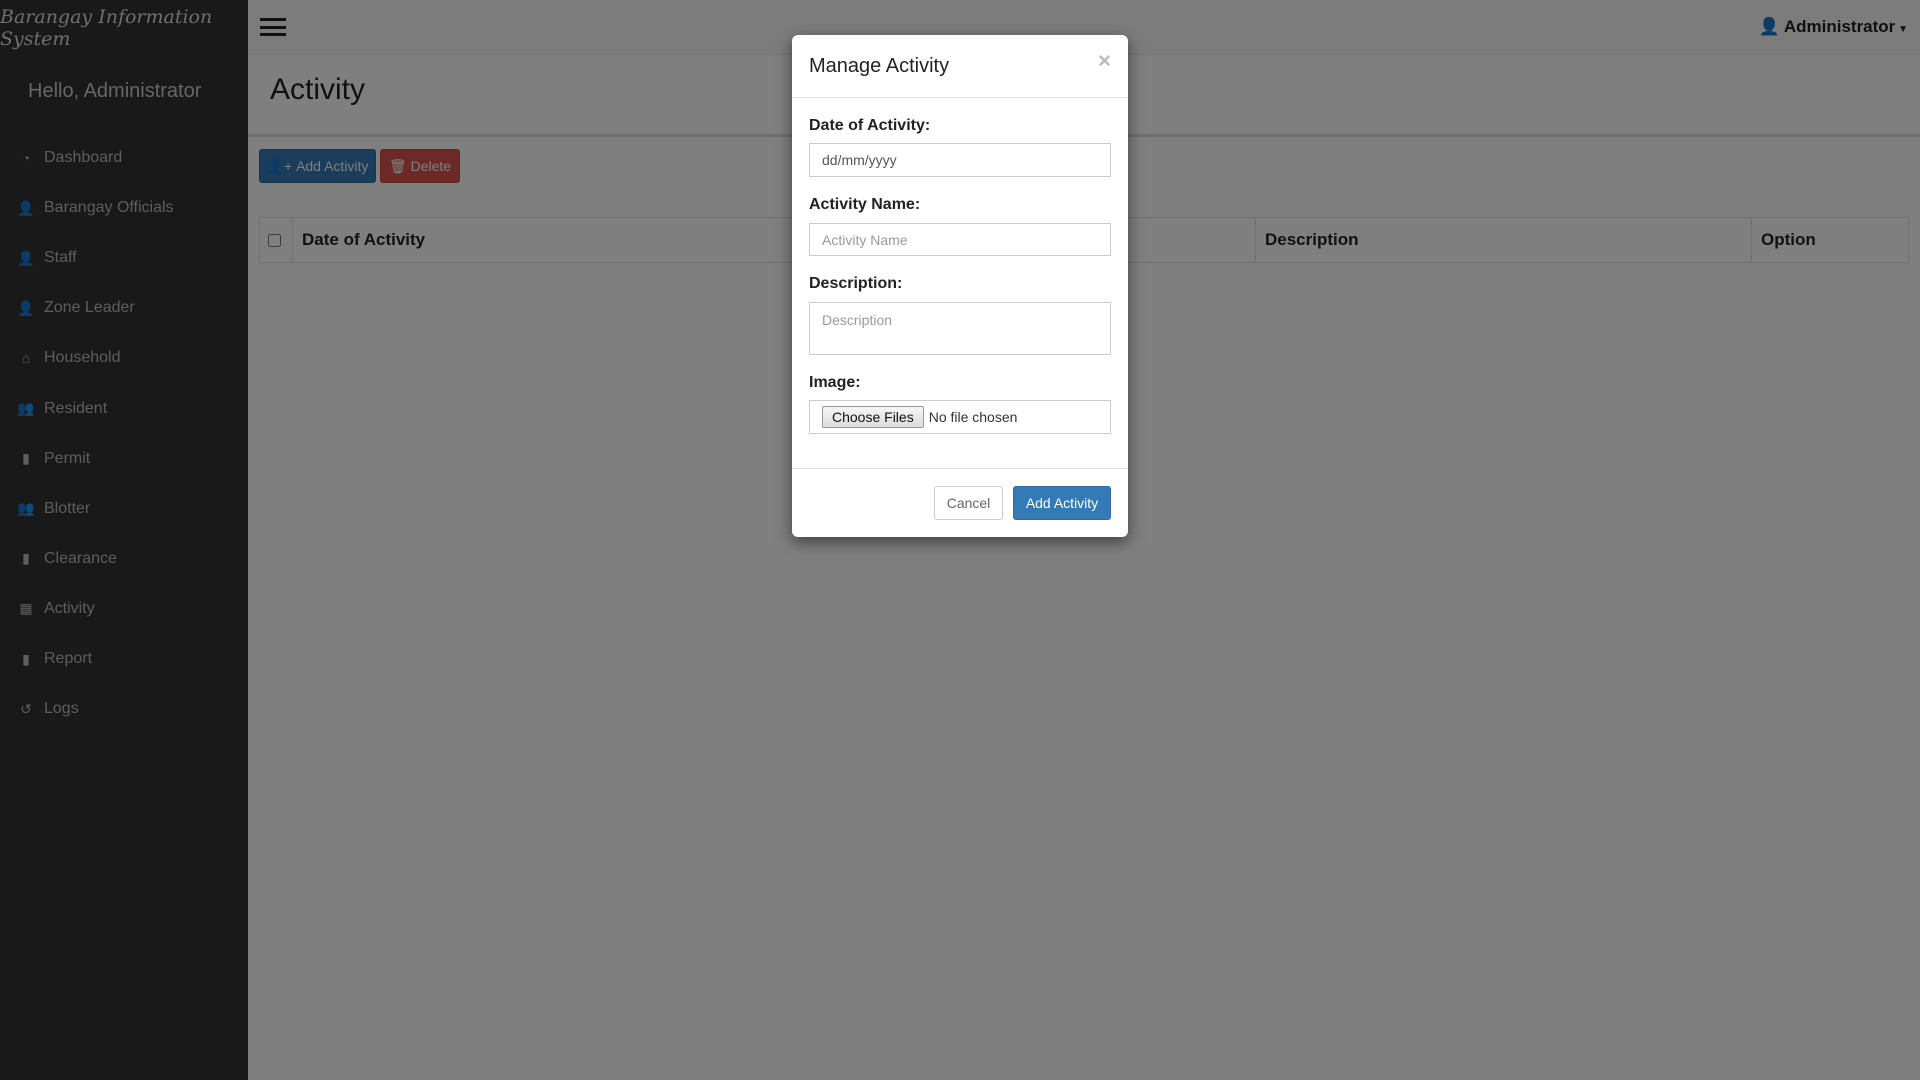 The height and width of the screenshot is (1080, 1920). I want to click on date-input: dd/mm/yyyy, so click(960, 160).